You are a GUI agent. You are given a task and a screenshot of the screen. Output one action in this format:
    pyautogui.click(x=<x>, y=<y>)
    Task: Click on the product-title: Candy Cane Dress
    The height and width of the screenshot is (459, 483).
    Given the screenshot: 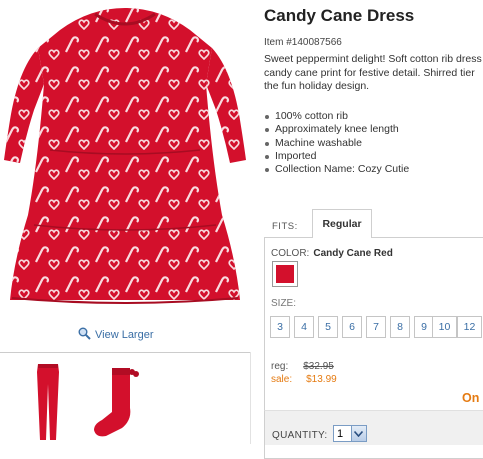 What is the action you would take?
    pyautogui.click(x=339, y=15)
    